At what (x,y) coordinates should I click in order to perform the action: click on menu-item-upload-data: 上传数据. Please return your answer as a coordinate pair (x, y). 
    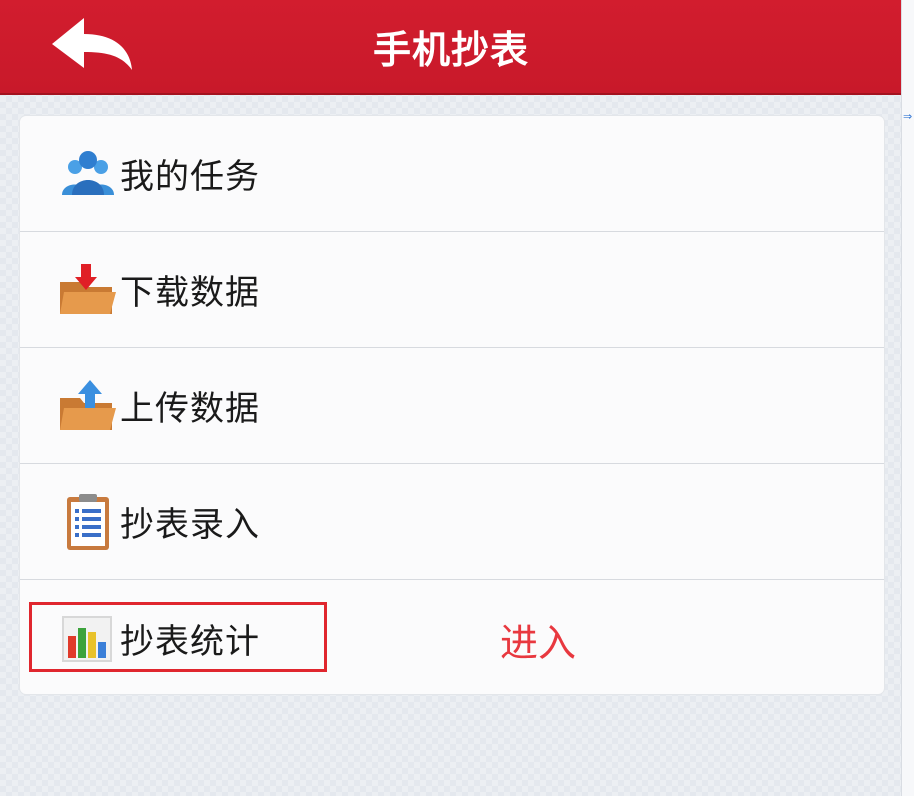
    Looking at the image, I should click on (452, 406).